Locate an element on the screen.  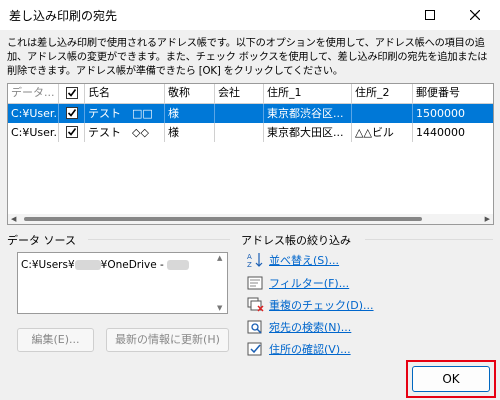
table-row: C:¥User... テスト □□ 様 東京都渋谷区... 1500000 is located at coordinates (250, 113).